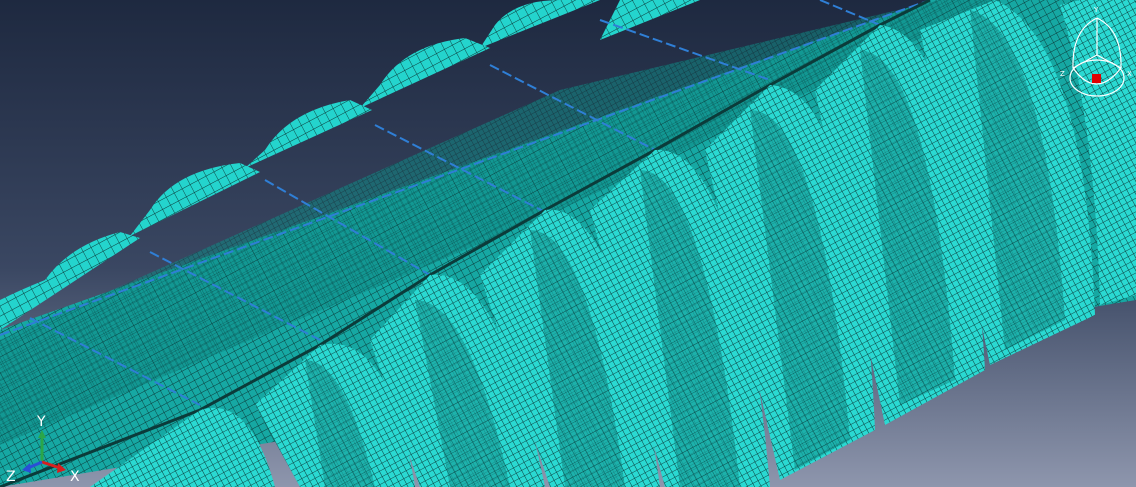 Image resolution: width=1136 pixels, height=487 pixels. I want to click on axis-z-label: Z, so click(11, 477).